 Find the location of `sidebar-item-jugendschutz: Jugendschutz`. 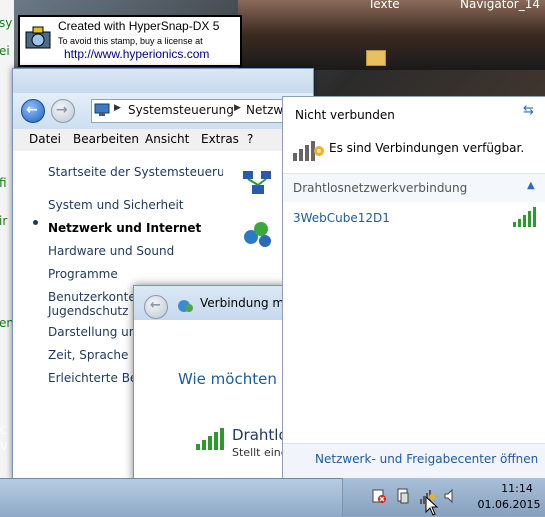

sidebar-item-jugendschutz: Jugendschutz is located at coordinates (88, 311).